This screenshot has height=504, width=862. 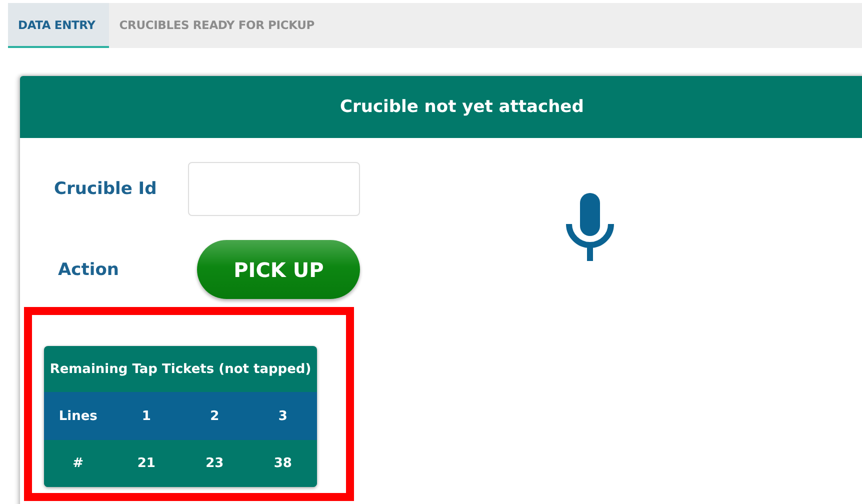 What do you see at coordinates (78, 417) in the screenshot?
I see `table-cell-text: Lines` at bounding box center [78, 417].